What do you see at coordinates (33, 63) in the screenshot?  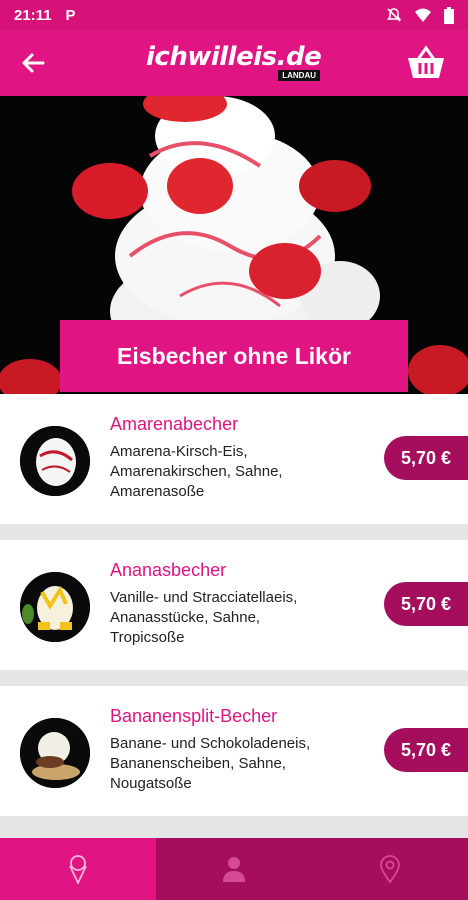 I see `arrow-left-icon` at bounding box center [33, 63].